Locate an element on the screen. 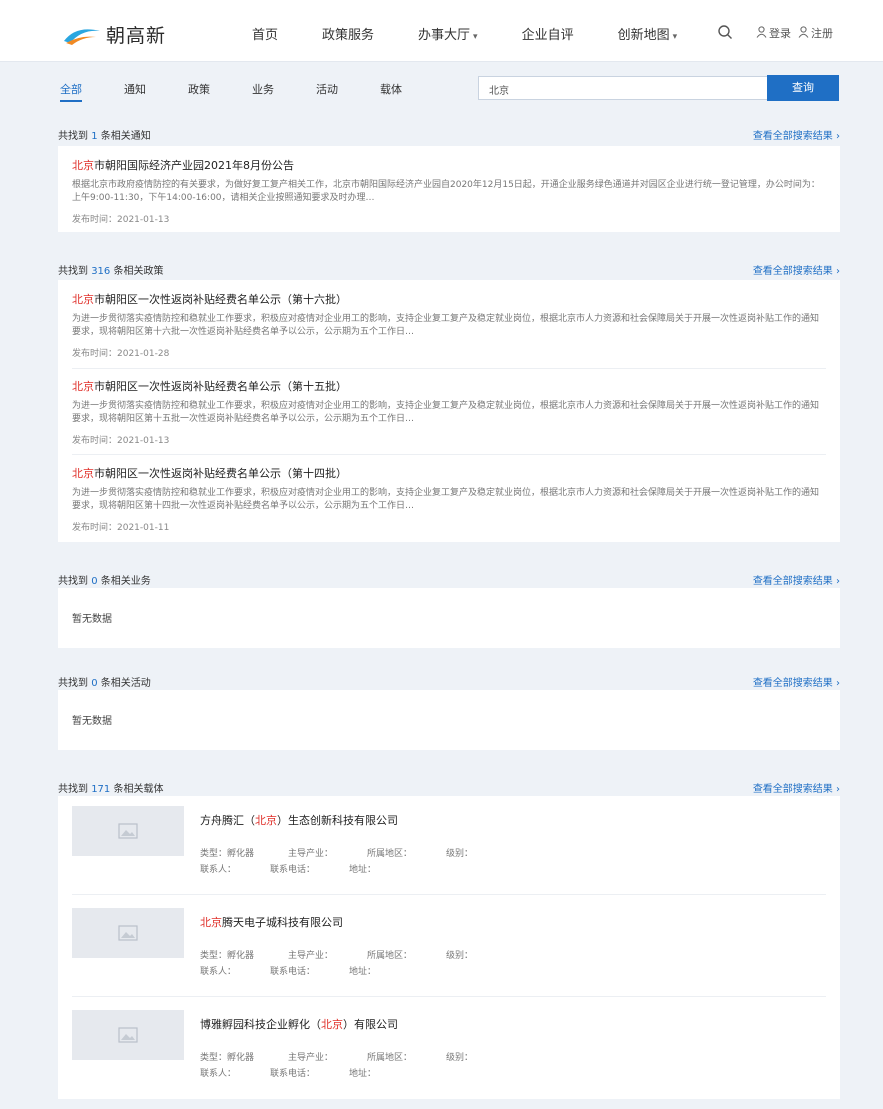  result-title: 北京市朝阳区一次性返岗补贴经费名单公示（第十四批） is located at coordinates (449, 473).